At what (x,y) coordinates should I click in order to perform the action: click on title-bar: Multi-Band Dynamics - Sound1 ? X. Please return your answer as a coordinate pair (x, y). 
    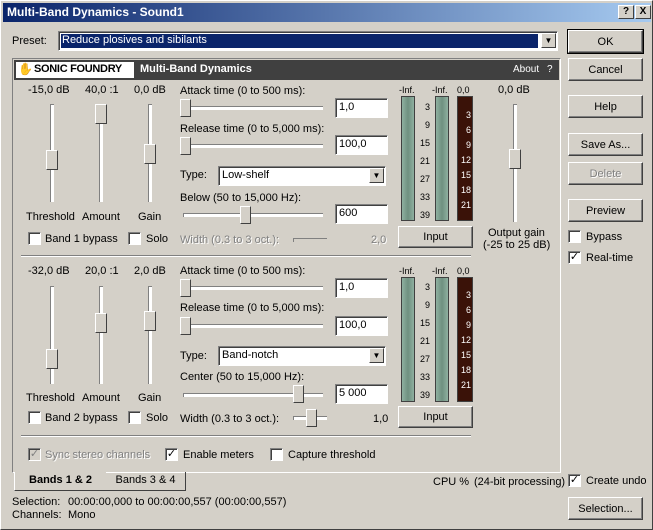
    Looking at the image, I should click on (327, 12).